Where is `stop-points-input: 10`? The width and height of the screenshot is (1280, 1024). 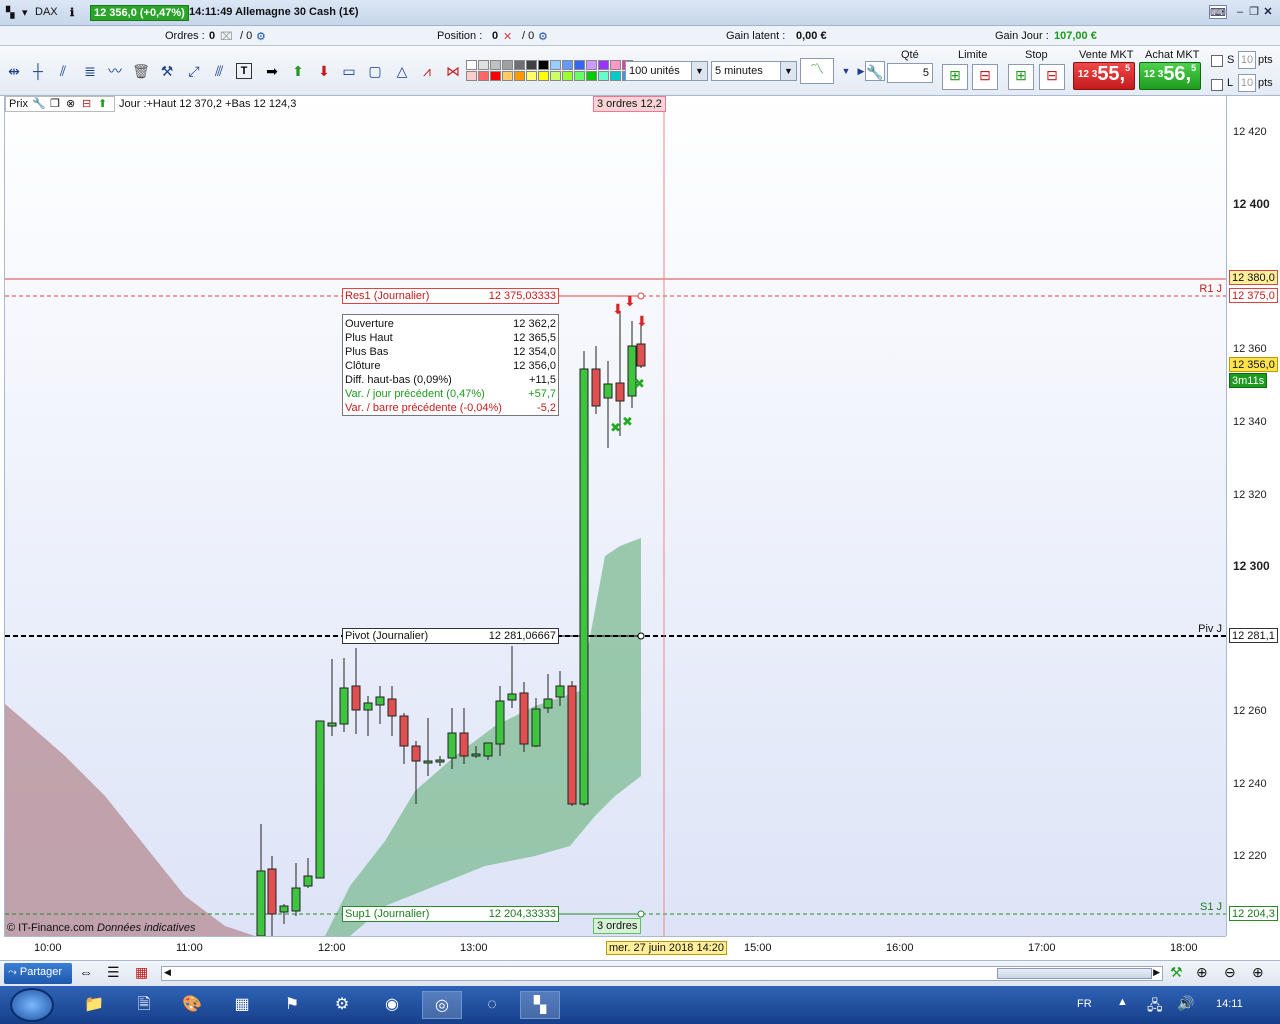 stop-points-input: 10 is located at coordinates (1247, 60).